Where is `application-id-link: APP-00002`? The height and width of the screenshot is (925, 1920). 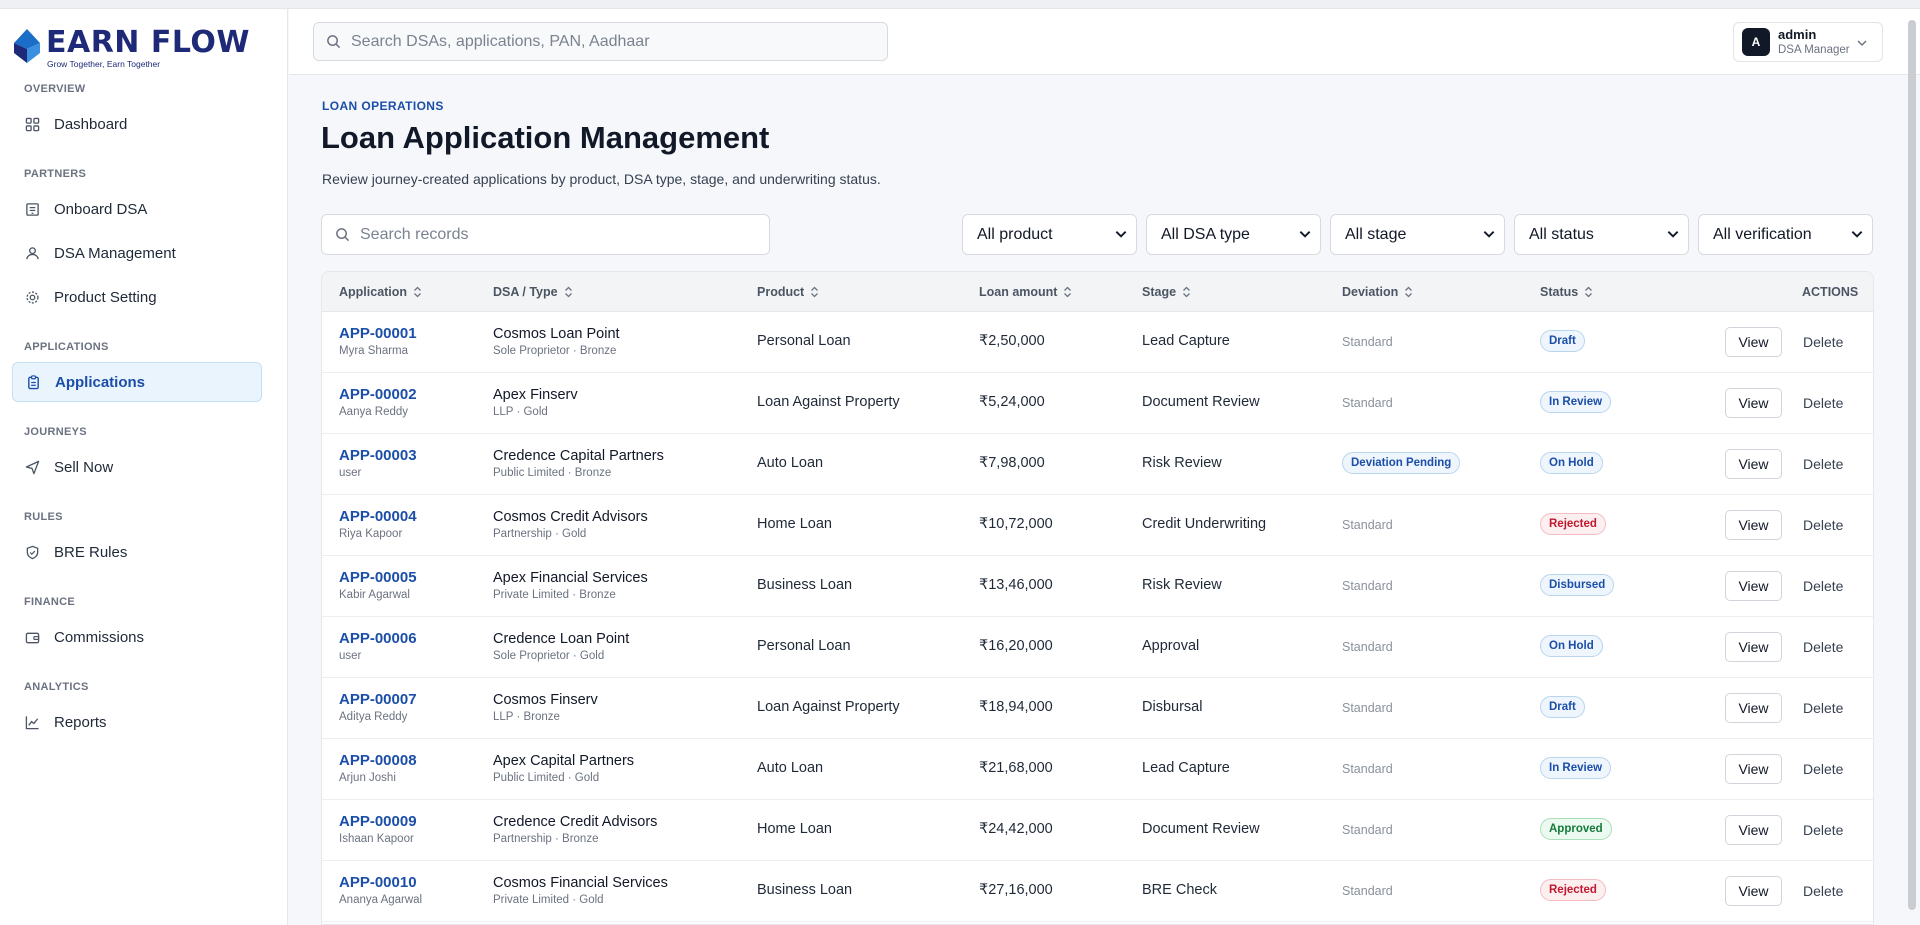
application-id-link: APP-00002 is located at coordinates (378, 395).